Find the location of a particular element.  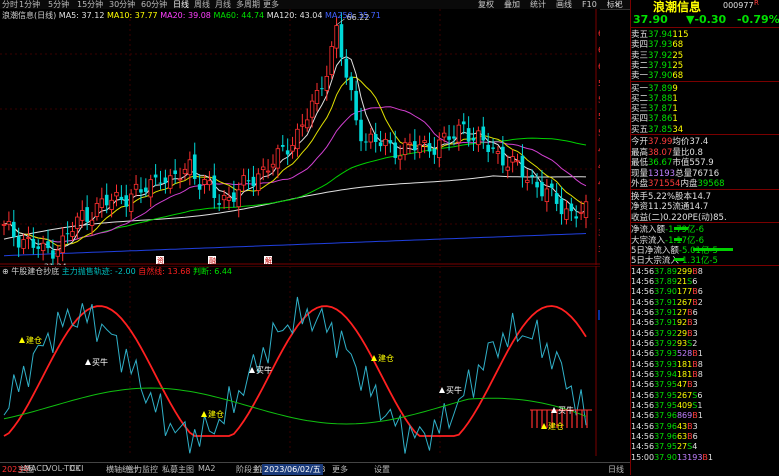

signal-label: 买牛 is located at coordinates (454, 390).